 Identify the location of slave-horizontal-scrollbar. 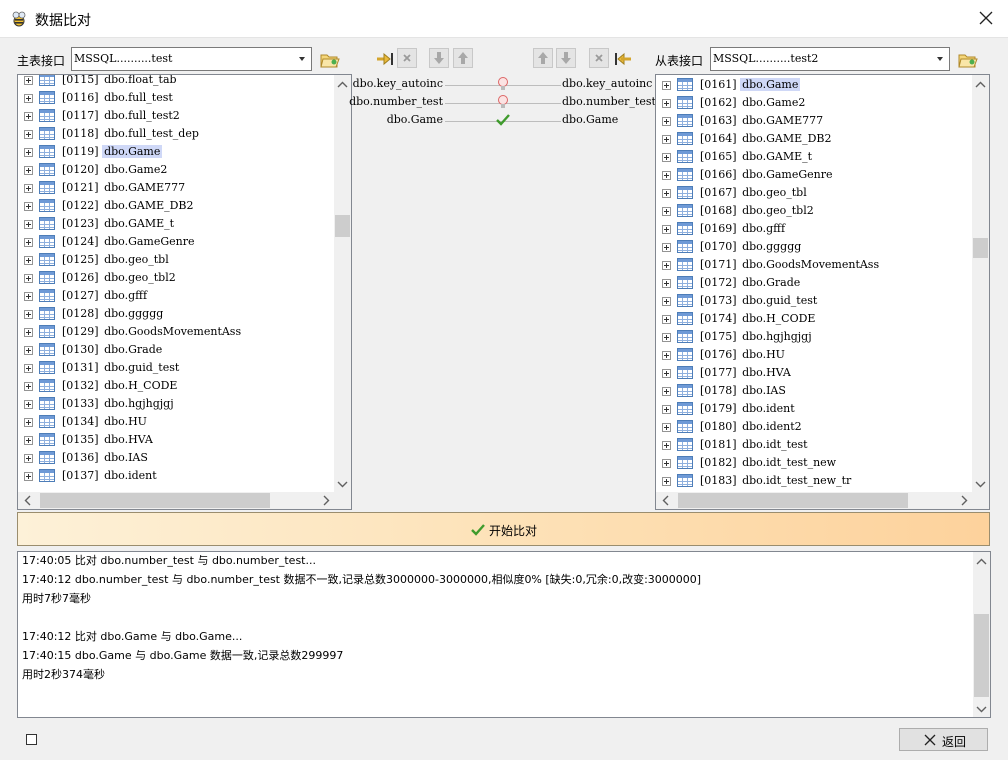
(814, 500).